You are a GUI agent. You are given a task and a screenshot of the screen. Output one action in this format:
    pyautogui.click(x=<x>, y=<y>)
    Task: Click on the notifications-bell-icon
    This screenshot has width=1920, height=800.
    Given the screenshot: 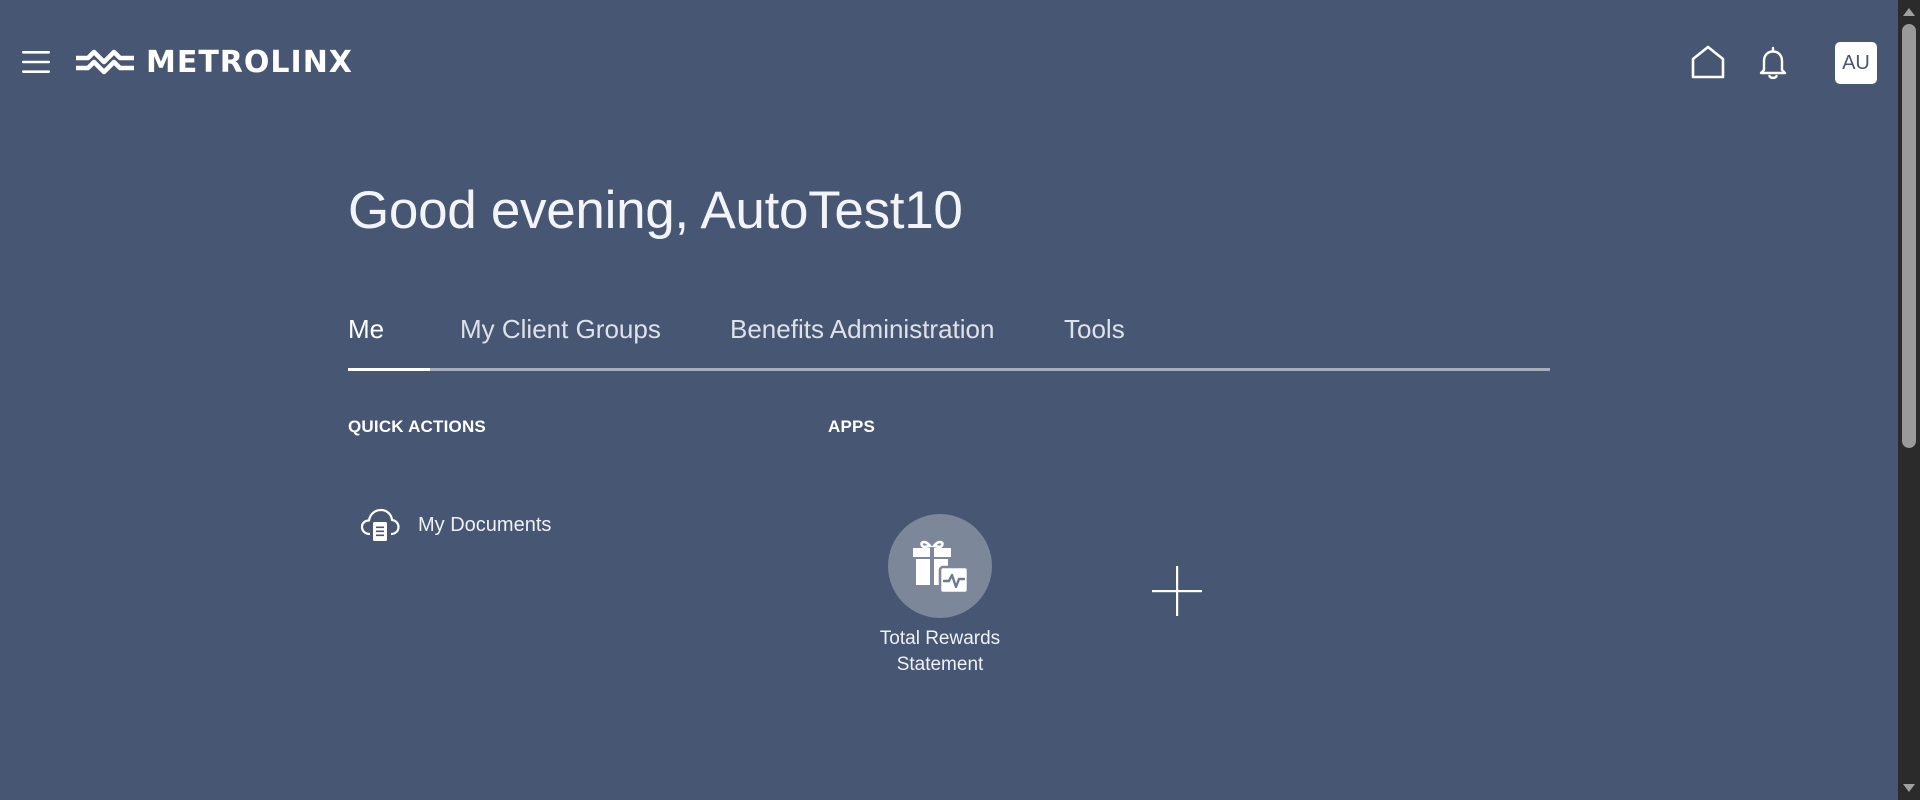 What is the action you would take?
    pyautogui.click(x=1773, y=63)
    